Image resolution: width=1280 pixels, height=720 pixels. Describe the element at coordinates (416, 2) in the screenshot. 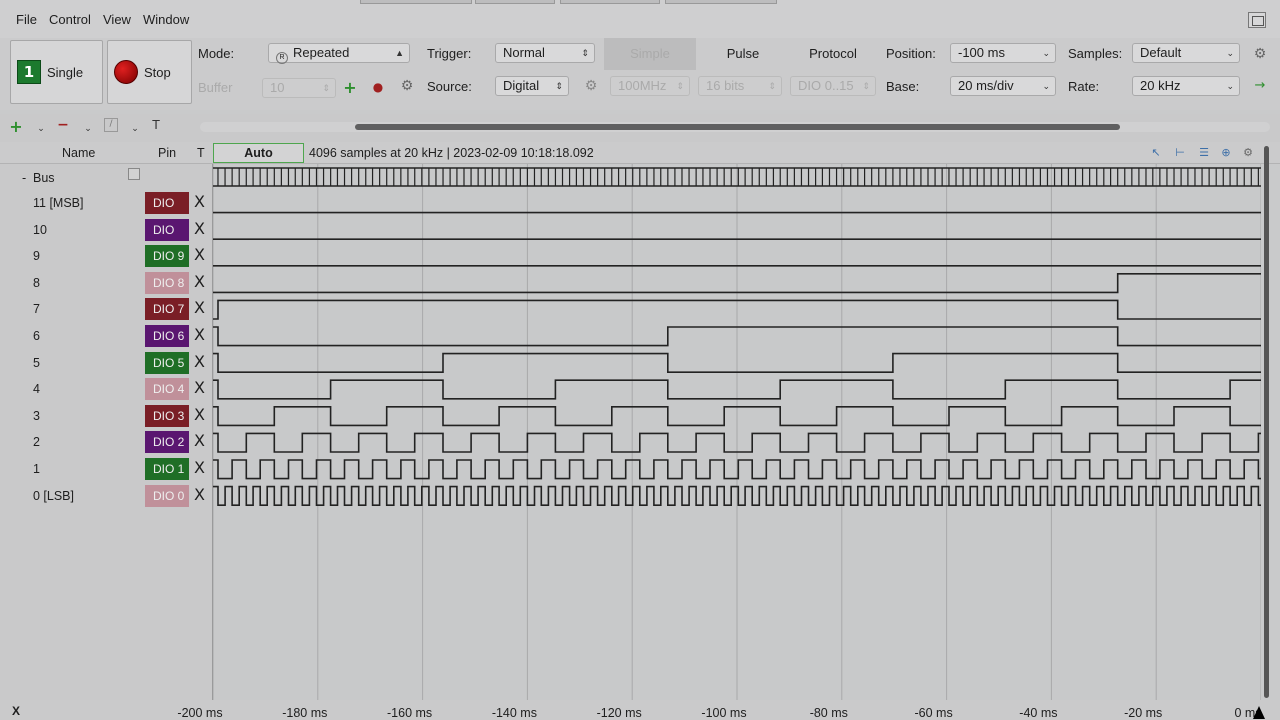

I see `top-tab-welcome` at that location.